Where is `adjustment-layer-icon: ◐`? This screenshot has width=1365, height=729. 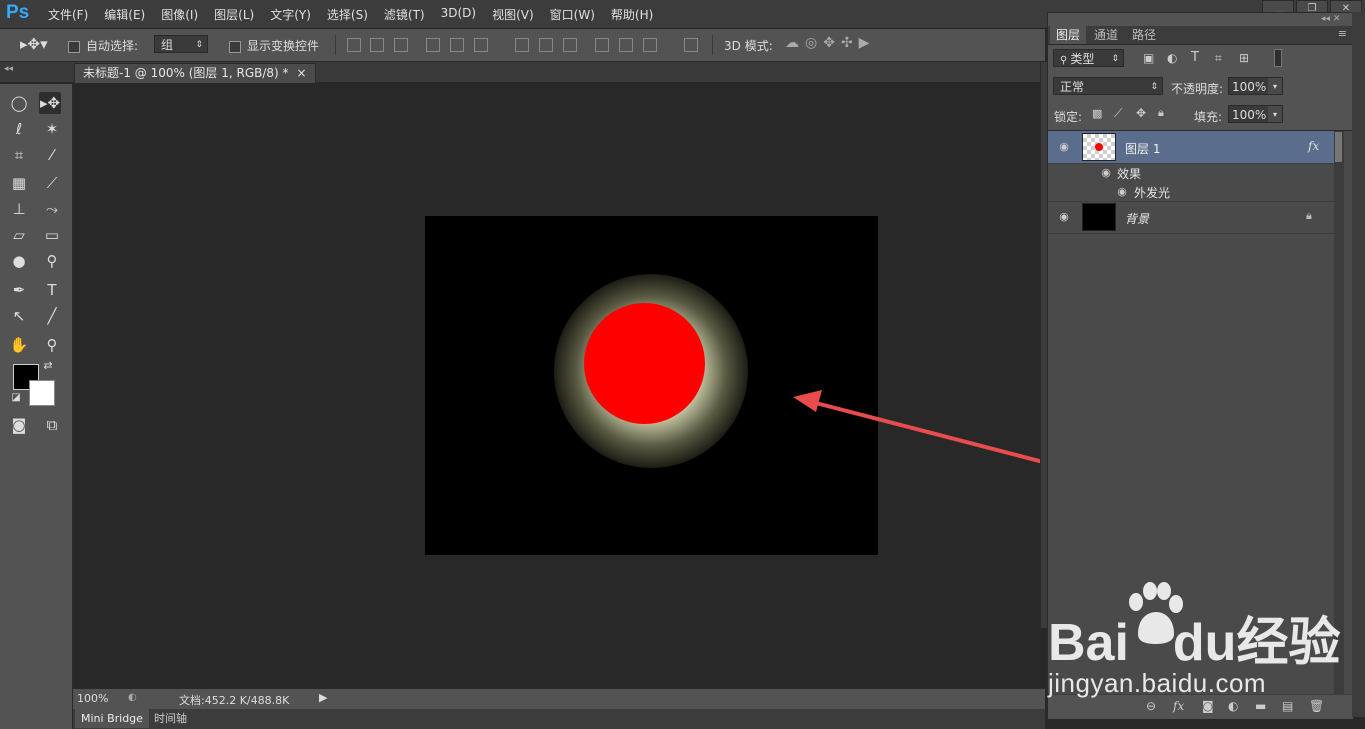 adjustment-layer-icon: ◐ is located at coordinates (1233, 706).